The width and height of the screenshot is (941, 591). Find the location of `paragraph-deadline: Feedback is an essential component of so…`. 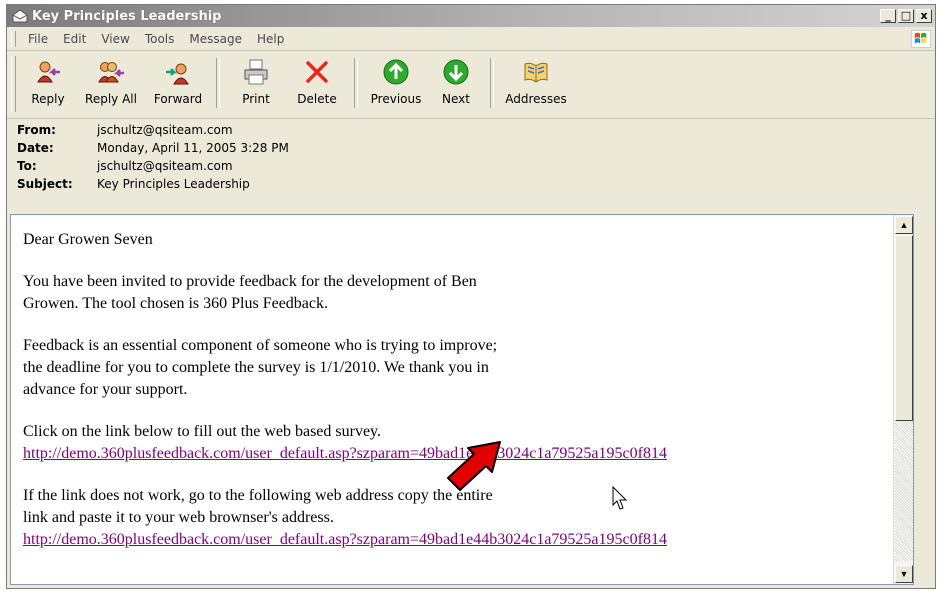

paragraph-deadline: Feedback is an essential component of so… is located at coordinates (260, 367).